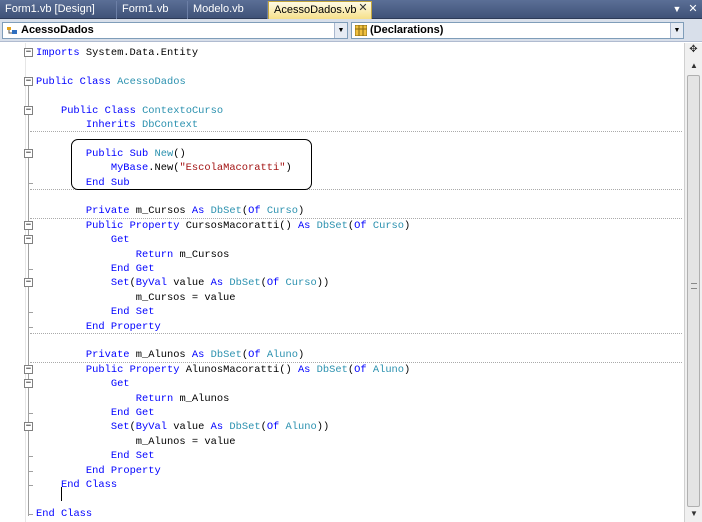 The height and width of the screenshot is (522, 702). I want to click on highlight-annotation-box, so click(191, 164).